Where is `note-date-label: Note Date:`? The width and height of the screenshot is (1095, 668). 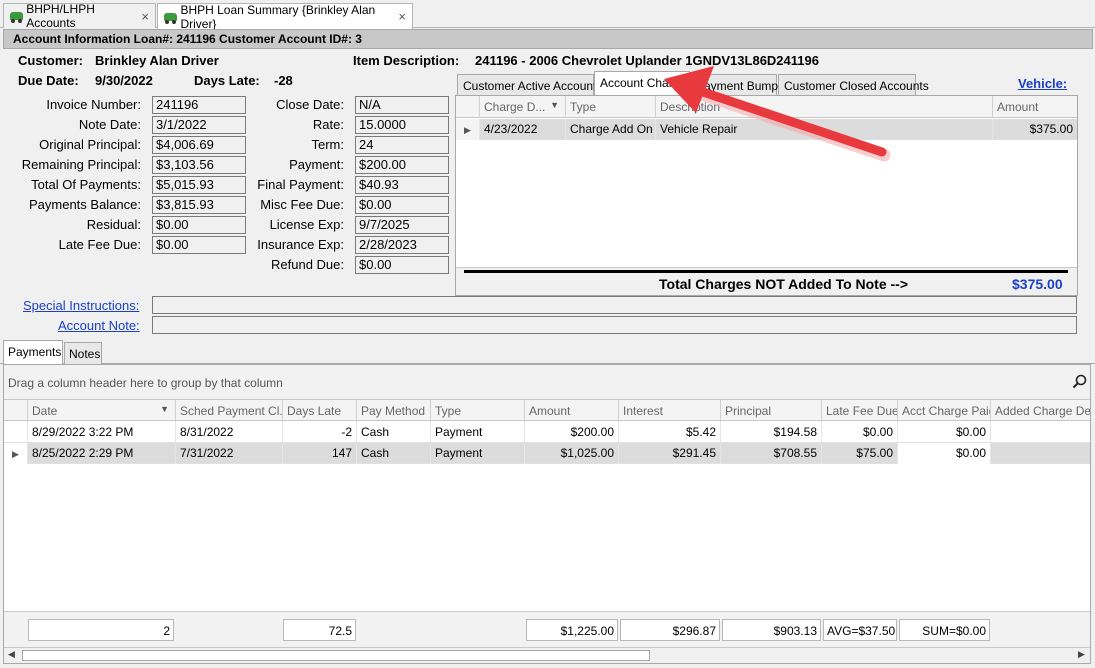 note-date-label: Note Date: is located at coordinates (109, 124).